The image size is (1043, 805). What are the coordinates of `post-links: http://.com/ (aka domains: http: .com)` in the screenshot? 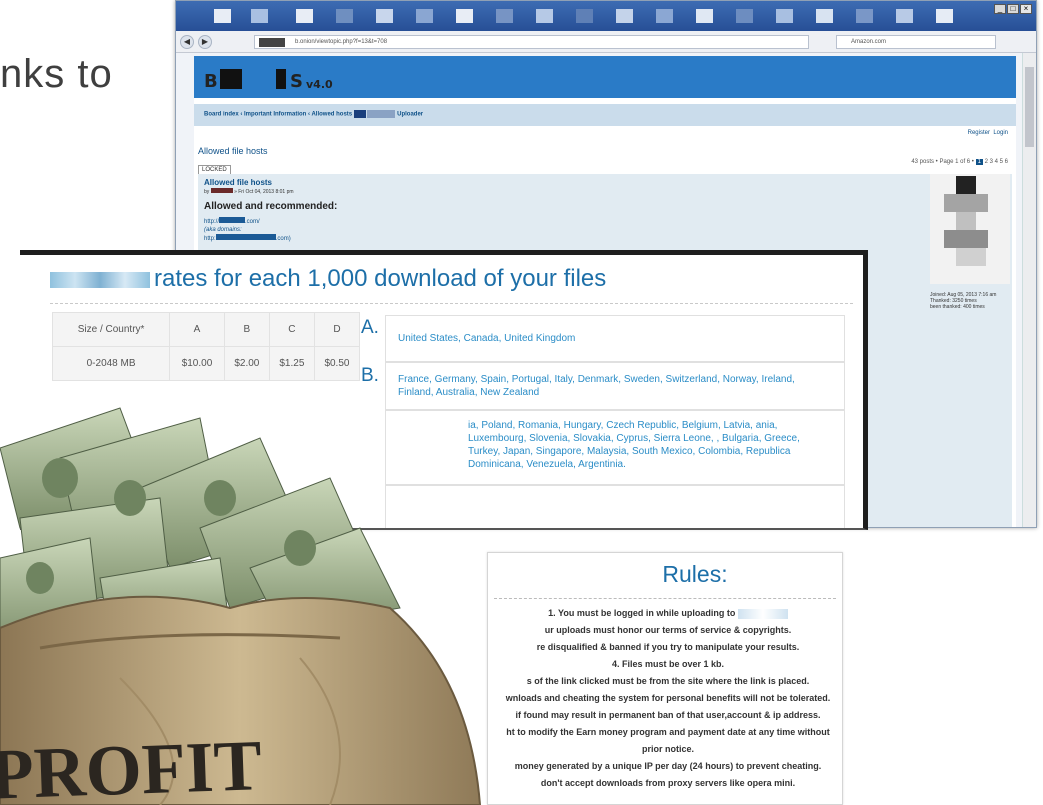 It's located at (247, 229).